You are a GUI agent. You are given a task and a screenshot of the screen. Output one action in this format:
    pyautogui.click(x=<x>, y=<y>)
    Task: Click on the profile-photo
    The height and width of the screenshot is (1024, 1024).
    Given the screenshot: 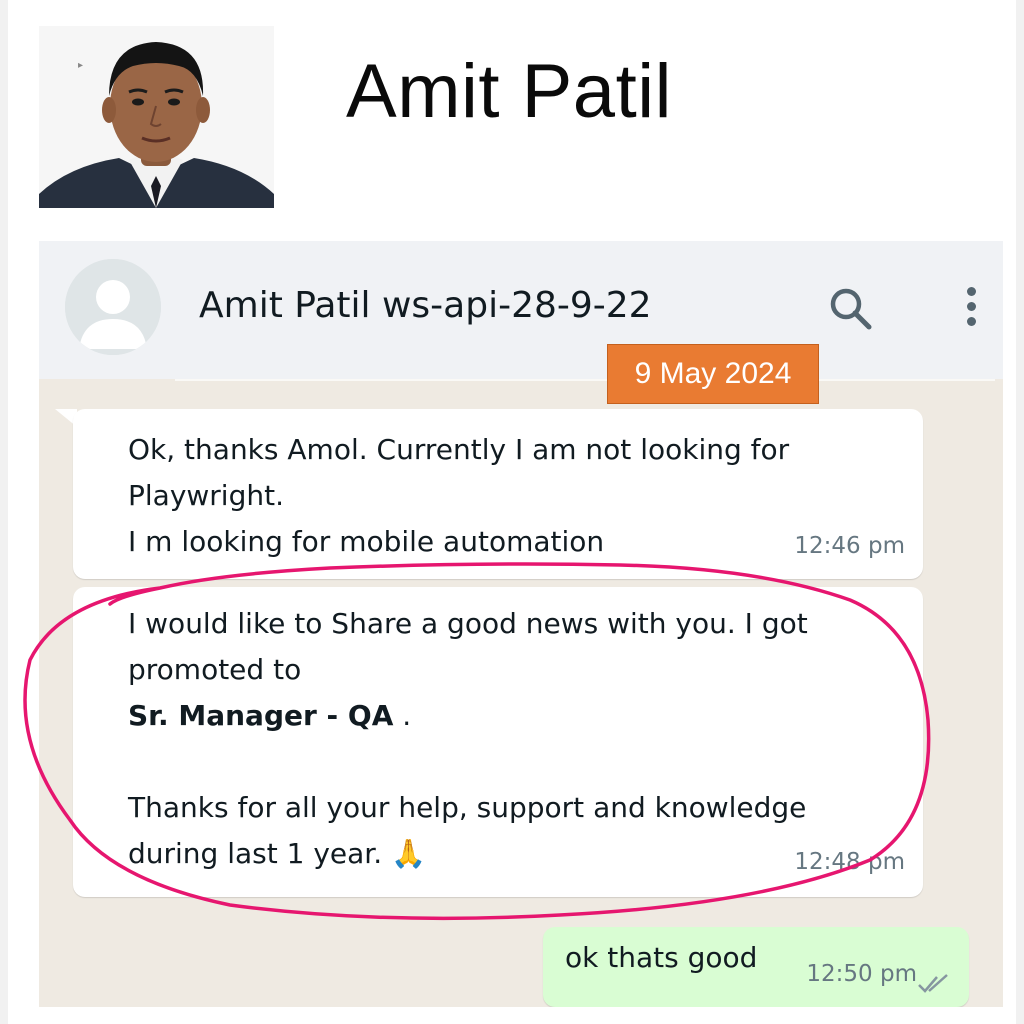 What is the action you would take?
    pyautogui.click(x=156, y=117)
    